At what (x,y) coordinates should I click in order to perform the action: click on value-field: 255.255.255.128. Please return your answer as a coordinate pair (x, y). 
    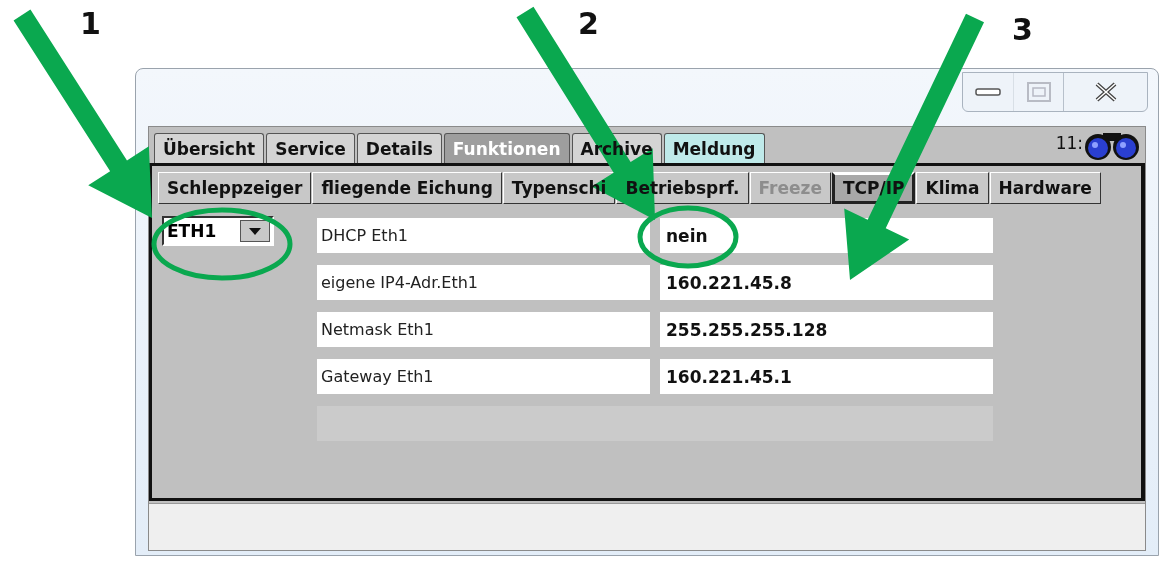
    Looking at the image, I should click on (826, 329).